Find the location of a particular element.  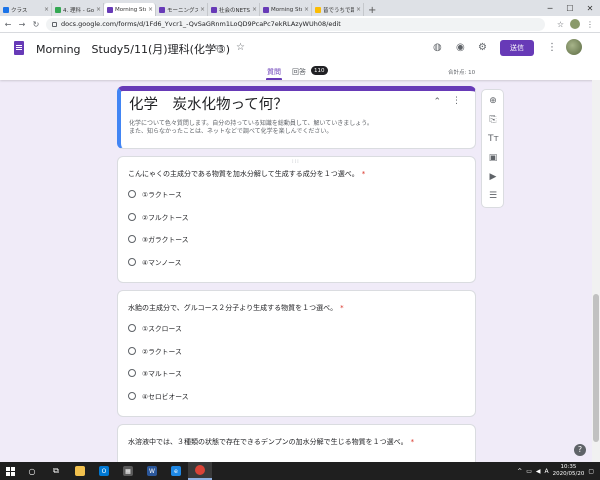

add-title-icon: Tт is located at coordinates (493, 139).